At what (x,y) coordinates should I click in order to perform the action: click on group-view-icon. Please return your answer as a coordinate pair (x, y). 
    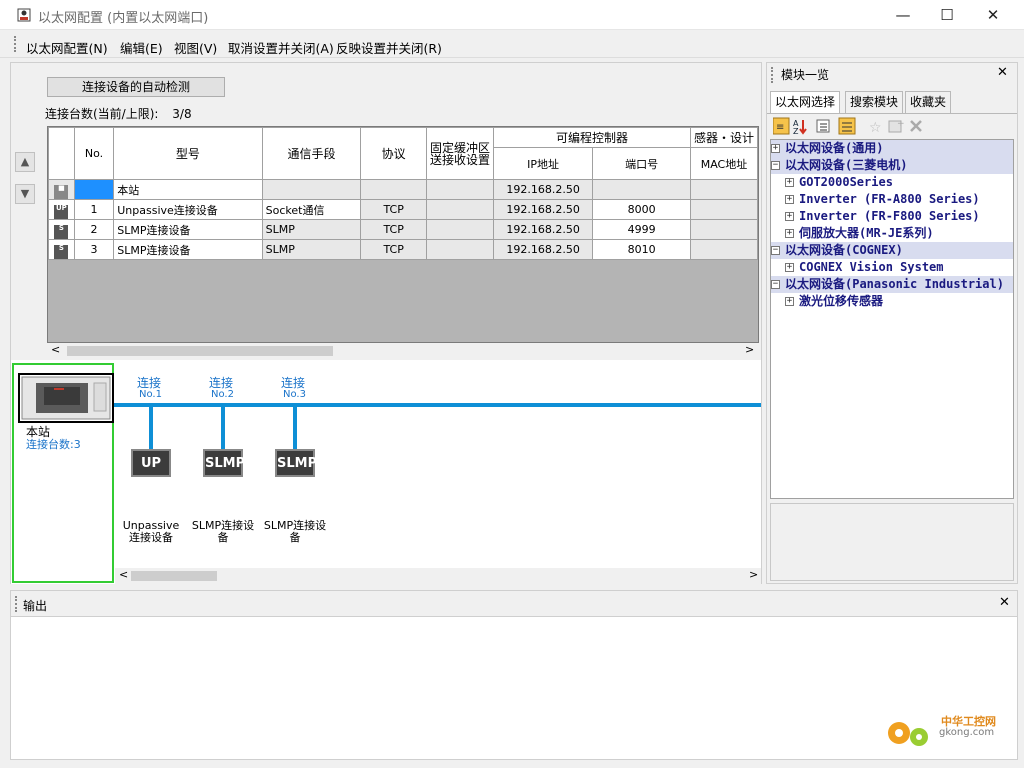
    Looking at the image, I should click on (847, 126).